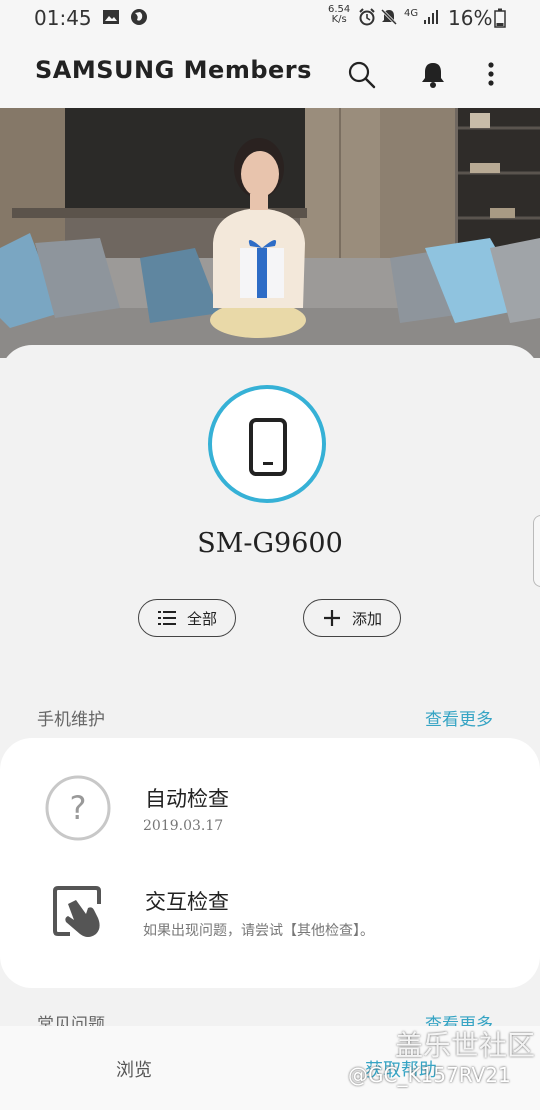 The image size is (540, 1110). I want to click on battery-icon, so click(500, 18).